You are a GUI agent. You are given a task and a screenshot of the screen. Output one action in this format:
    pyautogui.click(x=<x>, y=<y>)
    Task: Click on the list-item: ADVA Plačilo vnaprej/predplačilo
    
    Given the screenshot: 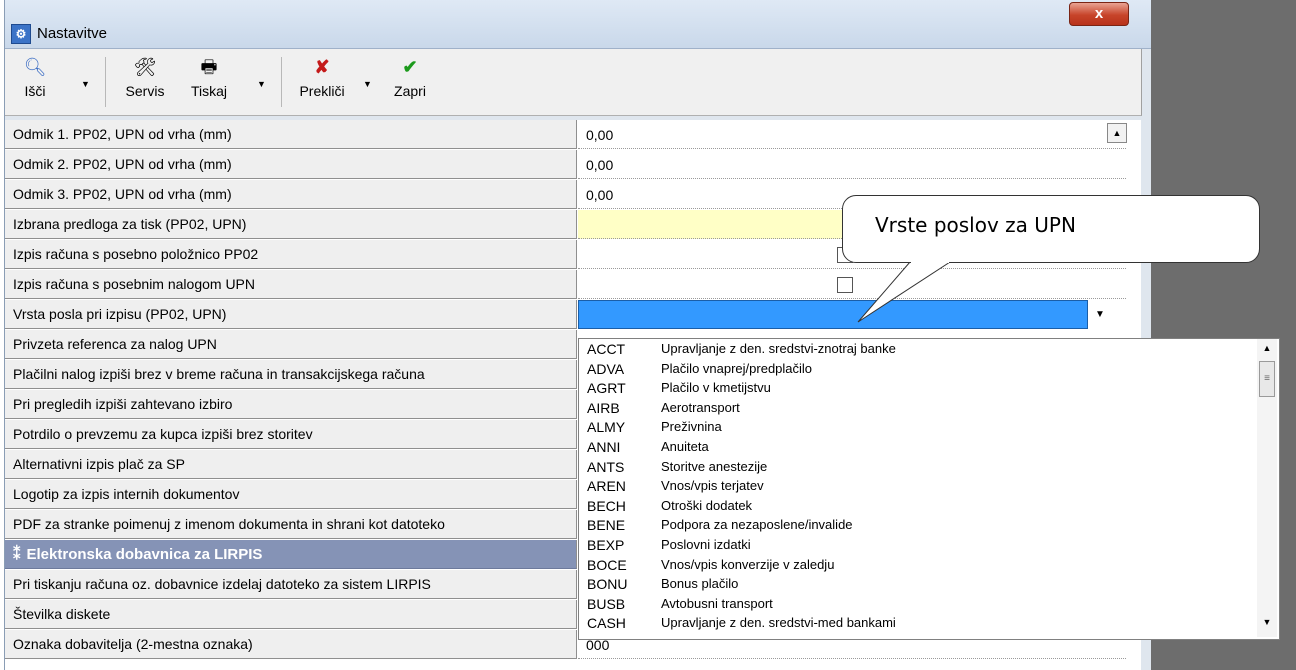 What is the action you would take?
    pyautogui.click(x=914, y=370)
    